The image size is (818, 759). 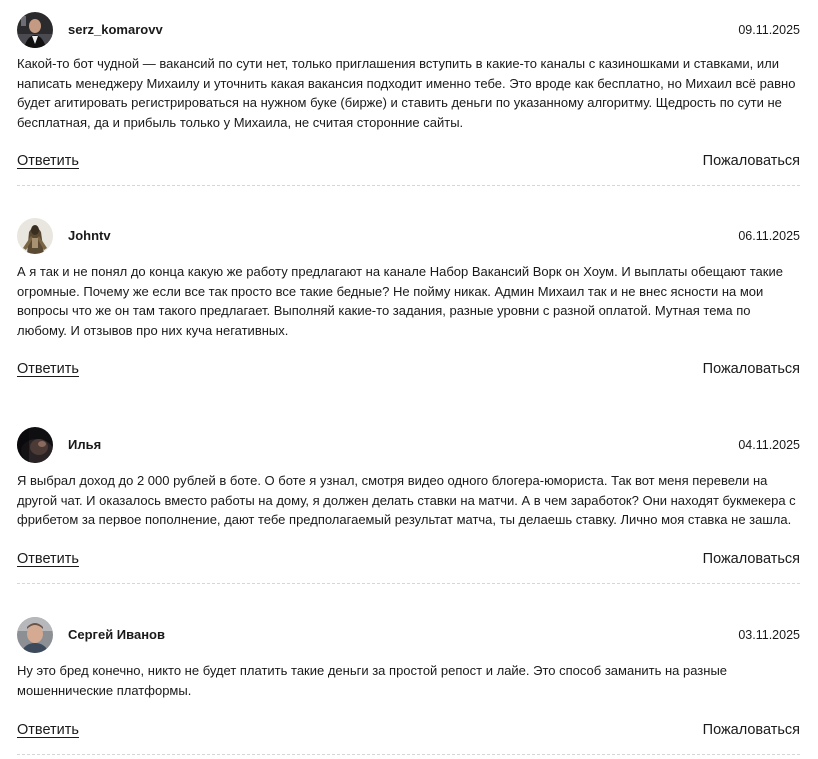 I want to click on comment-date: 06.11.2025, so click(x=769, y=236).